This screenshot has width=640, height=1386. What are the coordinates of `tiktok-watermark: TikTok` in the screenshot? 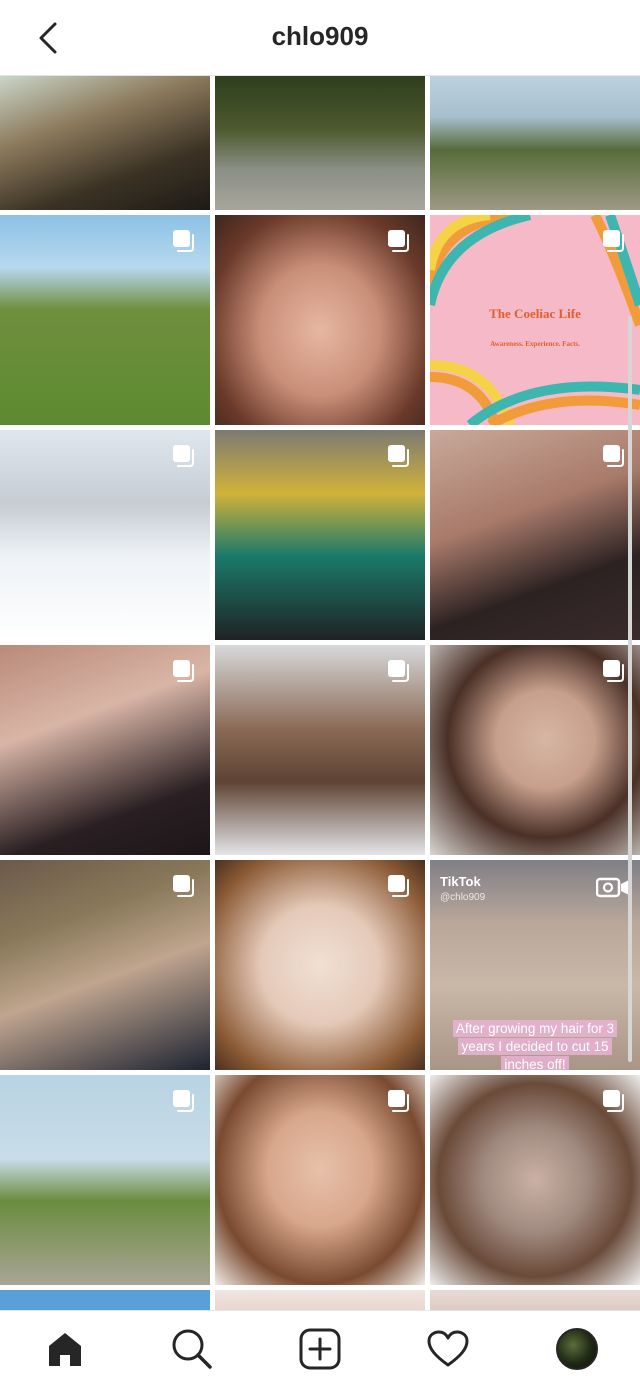 It's located at (460, 881).